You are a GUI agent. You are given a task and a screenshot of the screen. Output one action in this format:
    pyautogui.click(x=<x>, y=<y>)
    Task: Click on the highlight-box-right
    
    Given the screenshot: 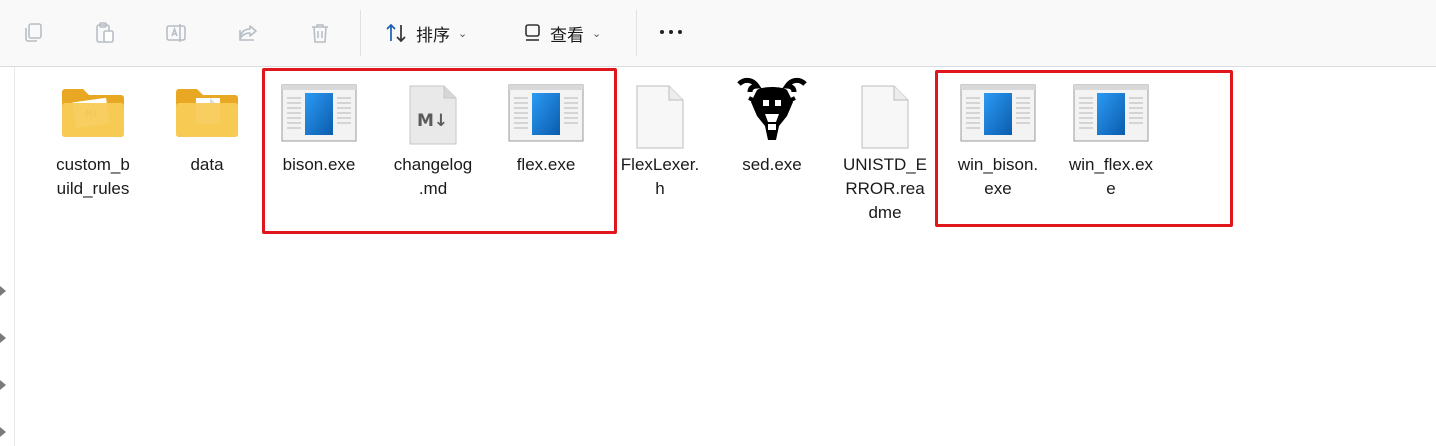 What is the action you would take?
    pyautogui.click(x=1084, y=148)
    